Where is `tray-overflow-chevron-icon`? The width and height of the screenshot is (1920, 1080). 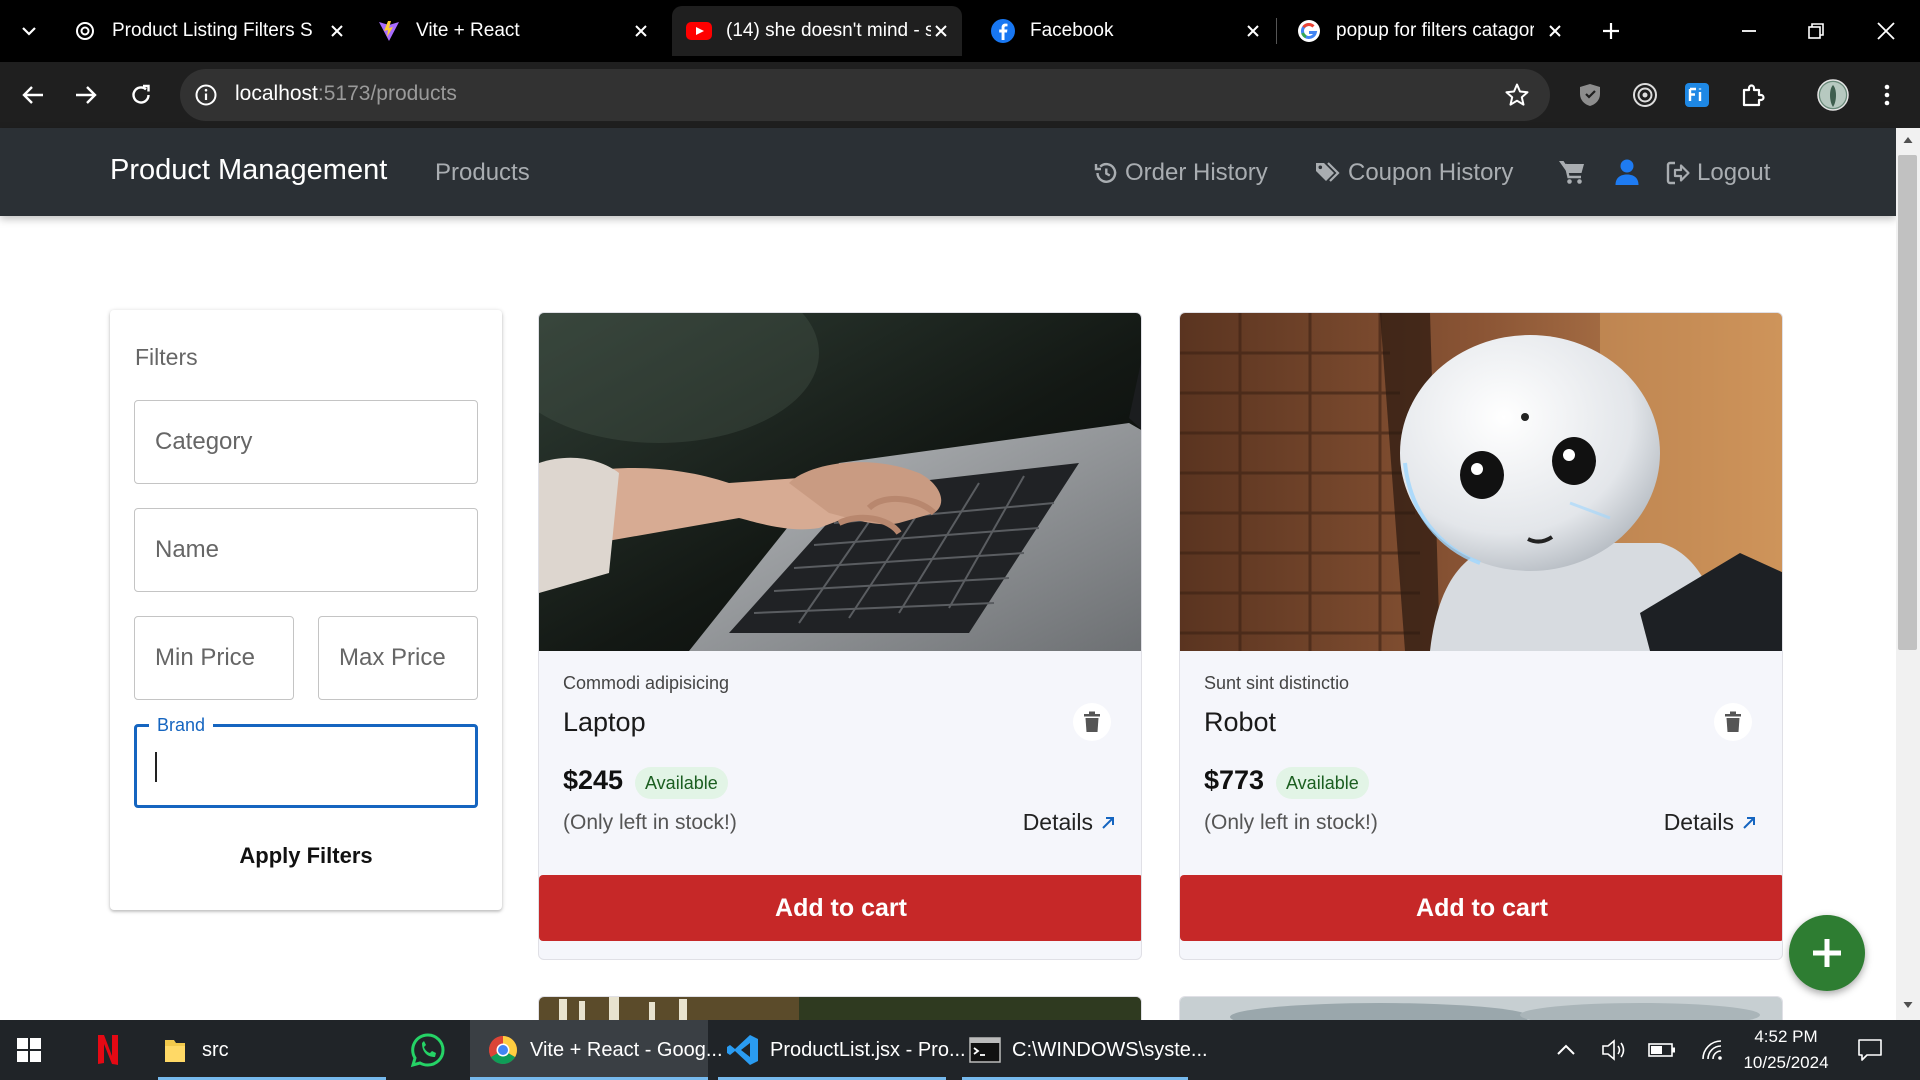
tray-overflow-chevron-icon is located at coordinates (1566, 1050).